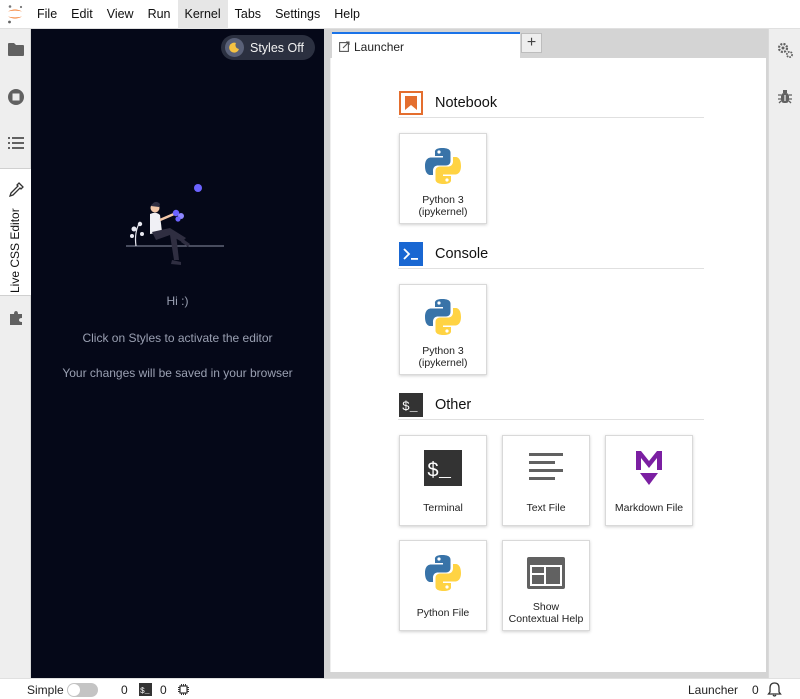  What do you see at coordinates (344, 46) in the screenshot?
I see `launcher-icon` at bounding box center [344, 46].